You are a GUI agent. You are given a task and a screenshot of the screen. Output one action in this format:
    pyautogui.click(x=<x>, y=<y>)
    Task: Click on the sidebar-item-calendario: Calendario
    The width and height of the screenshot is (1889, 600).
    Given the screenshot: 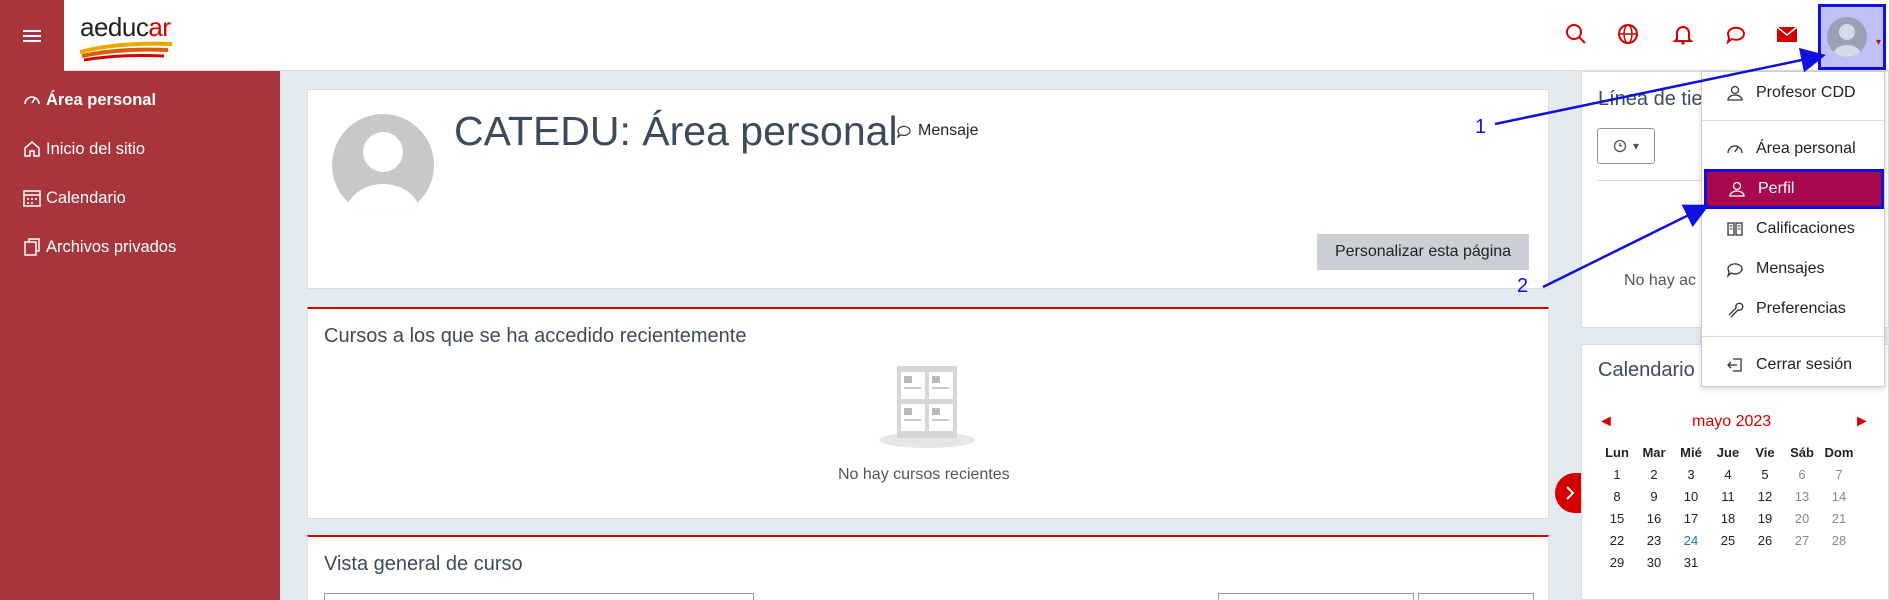 What is the action you would take?
    pyautogui.click(x=74, y=198)
    